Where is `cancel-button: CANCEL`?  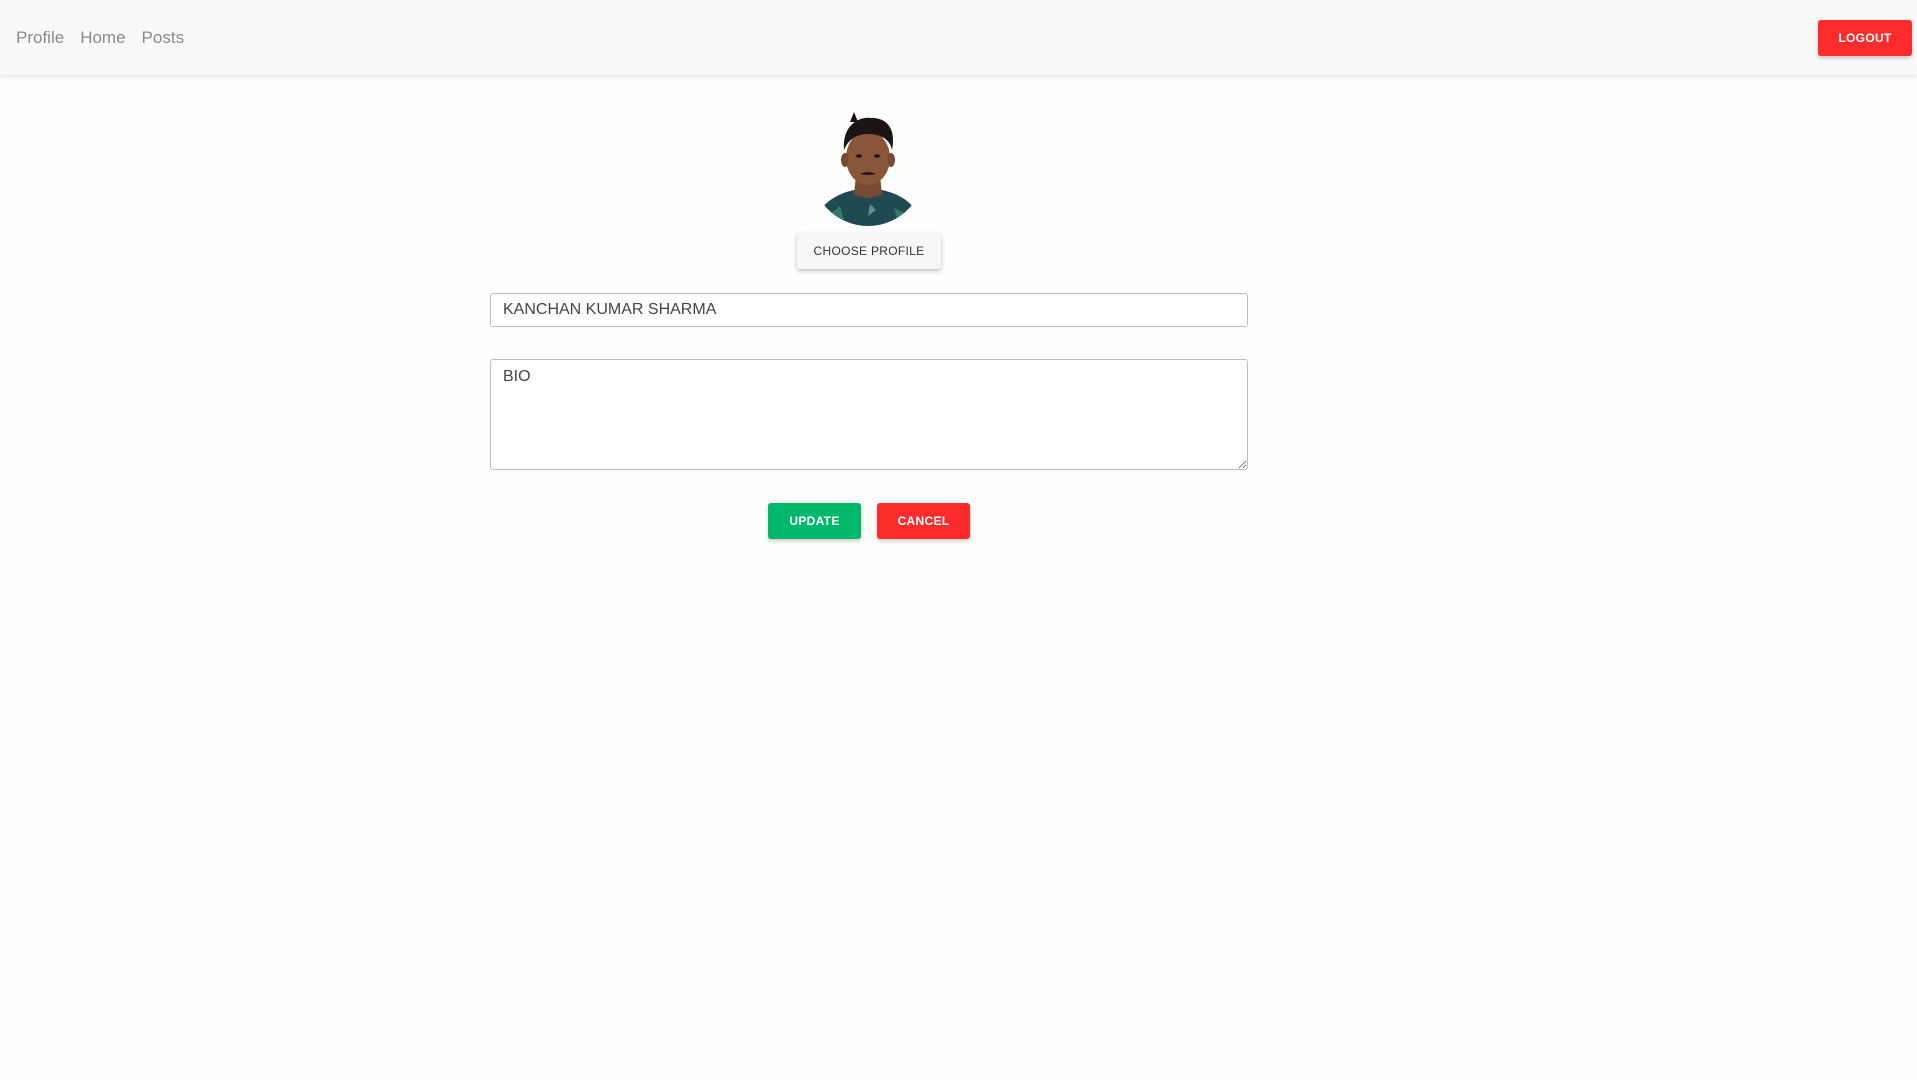 cancel-button: CANCEL is located at coordinates (923, 521).